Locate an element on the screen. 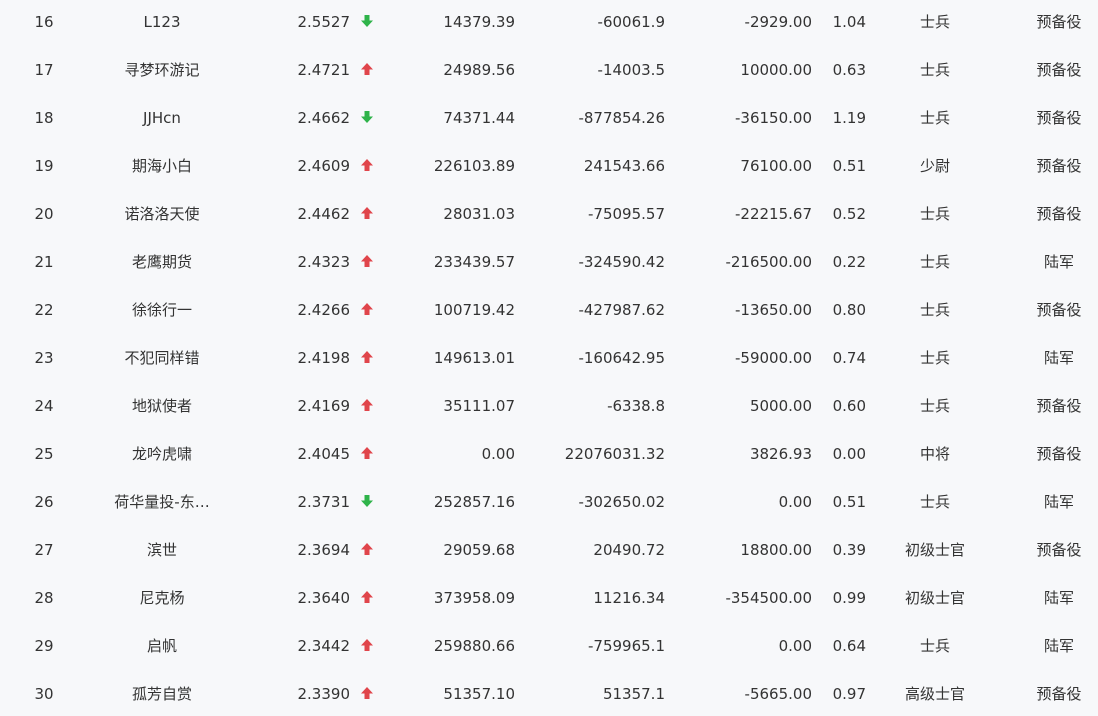 This screenshot has height=716, width=1098. equity-cell: 28031.03 is located at coordinates (479, 214).